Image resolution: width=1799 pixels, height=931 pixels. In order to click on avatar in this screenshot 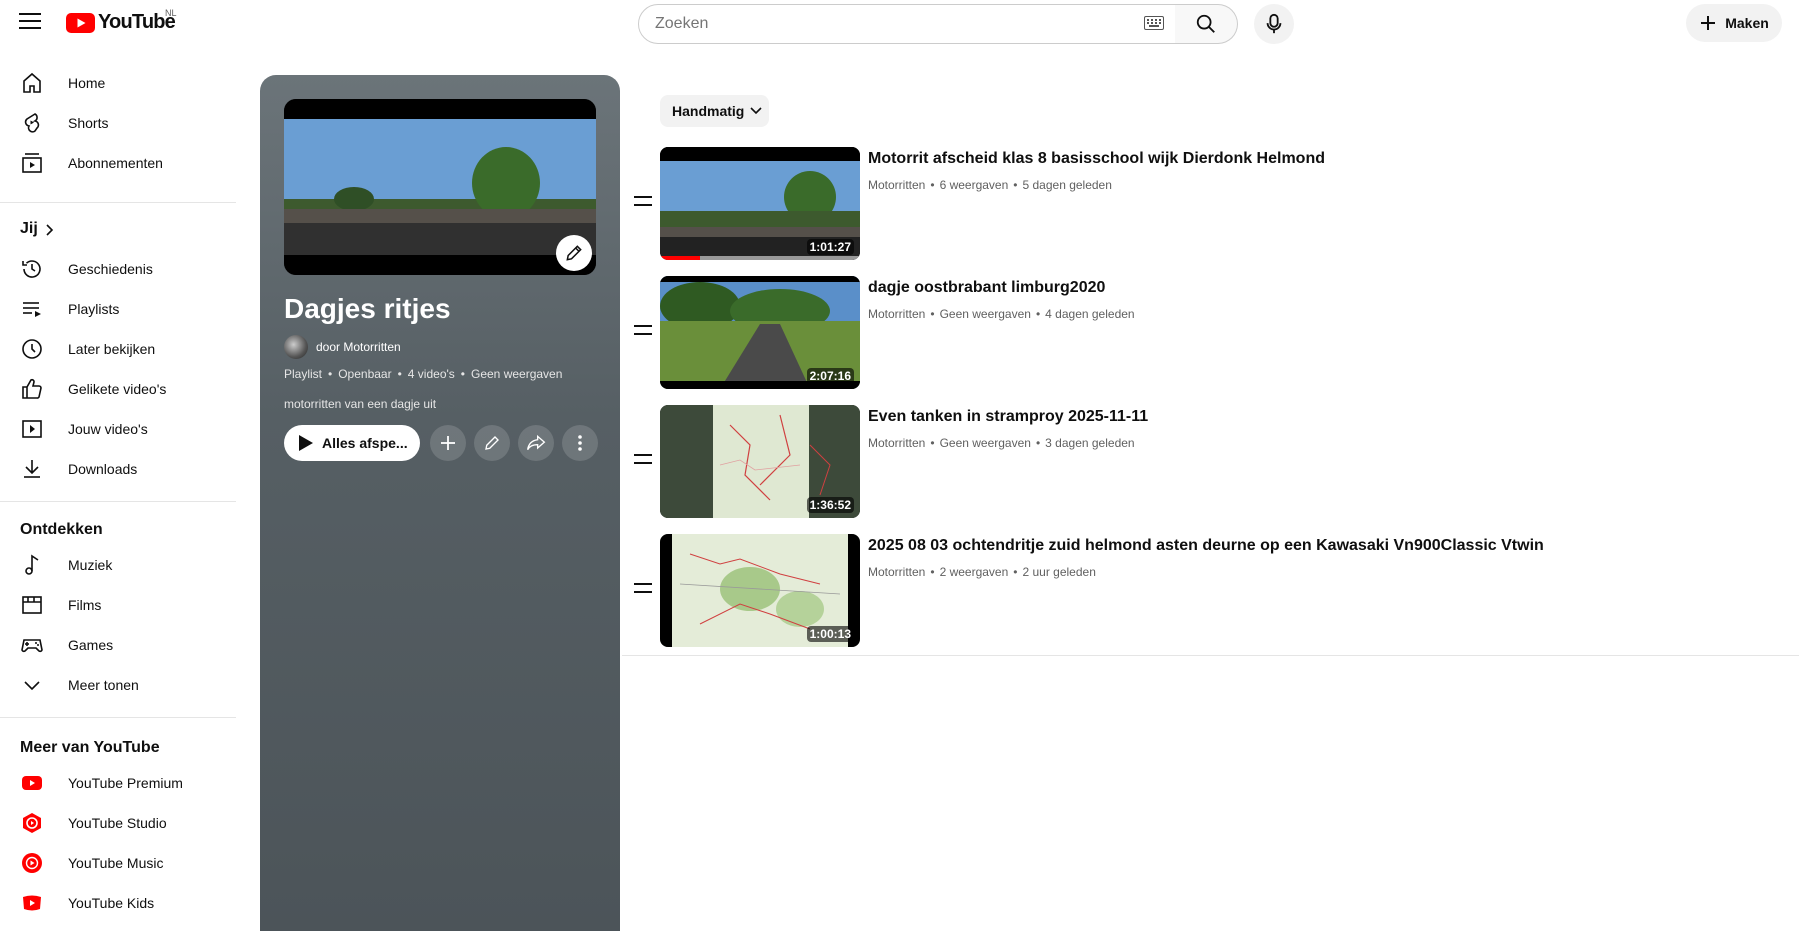, I will do `click(296, 347)`.